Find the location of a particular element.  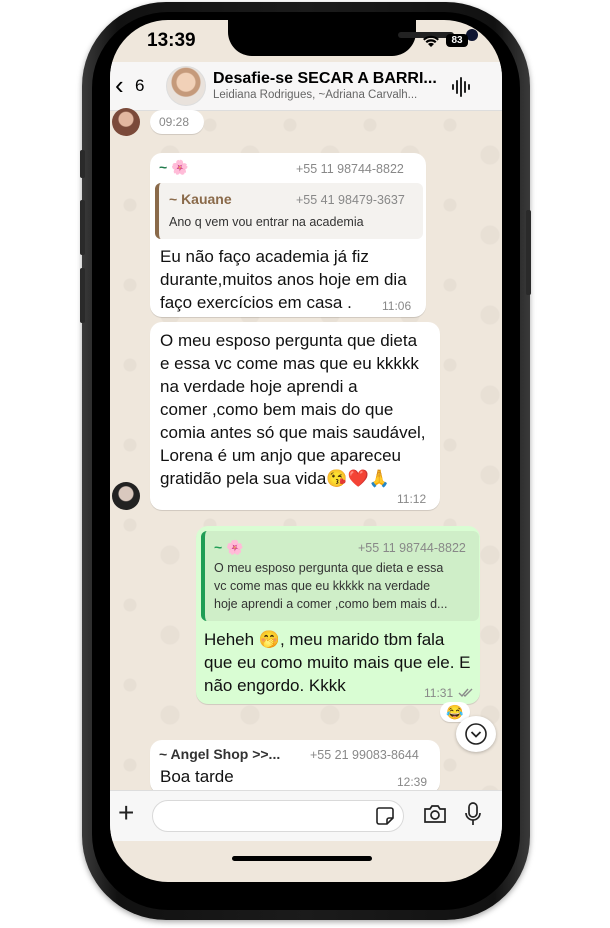

message-line: que eu como muito mais que ele. E is located at coordinates (337, 662).